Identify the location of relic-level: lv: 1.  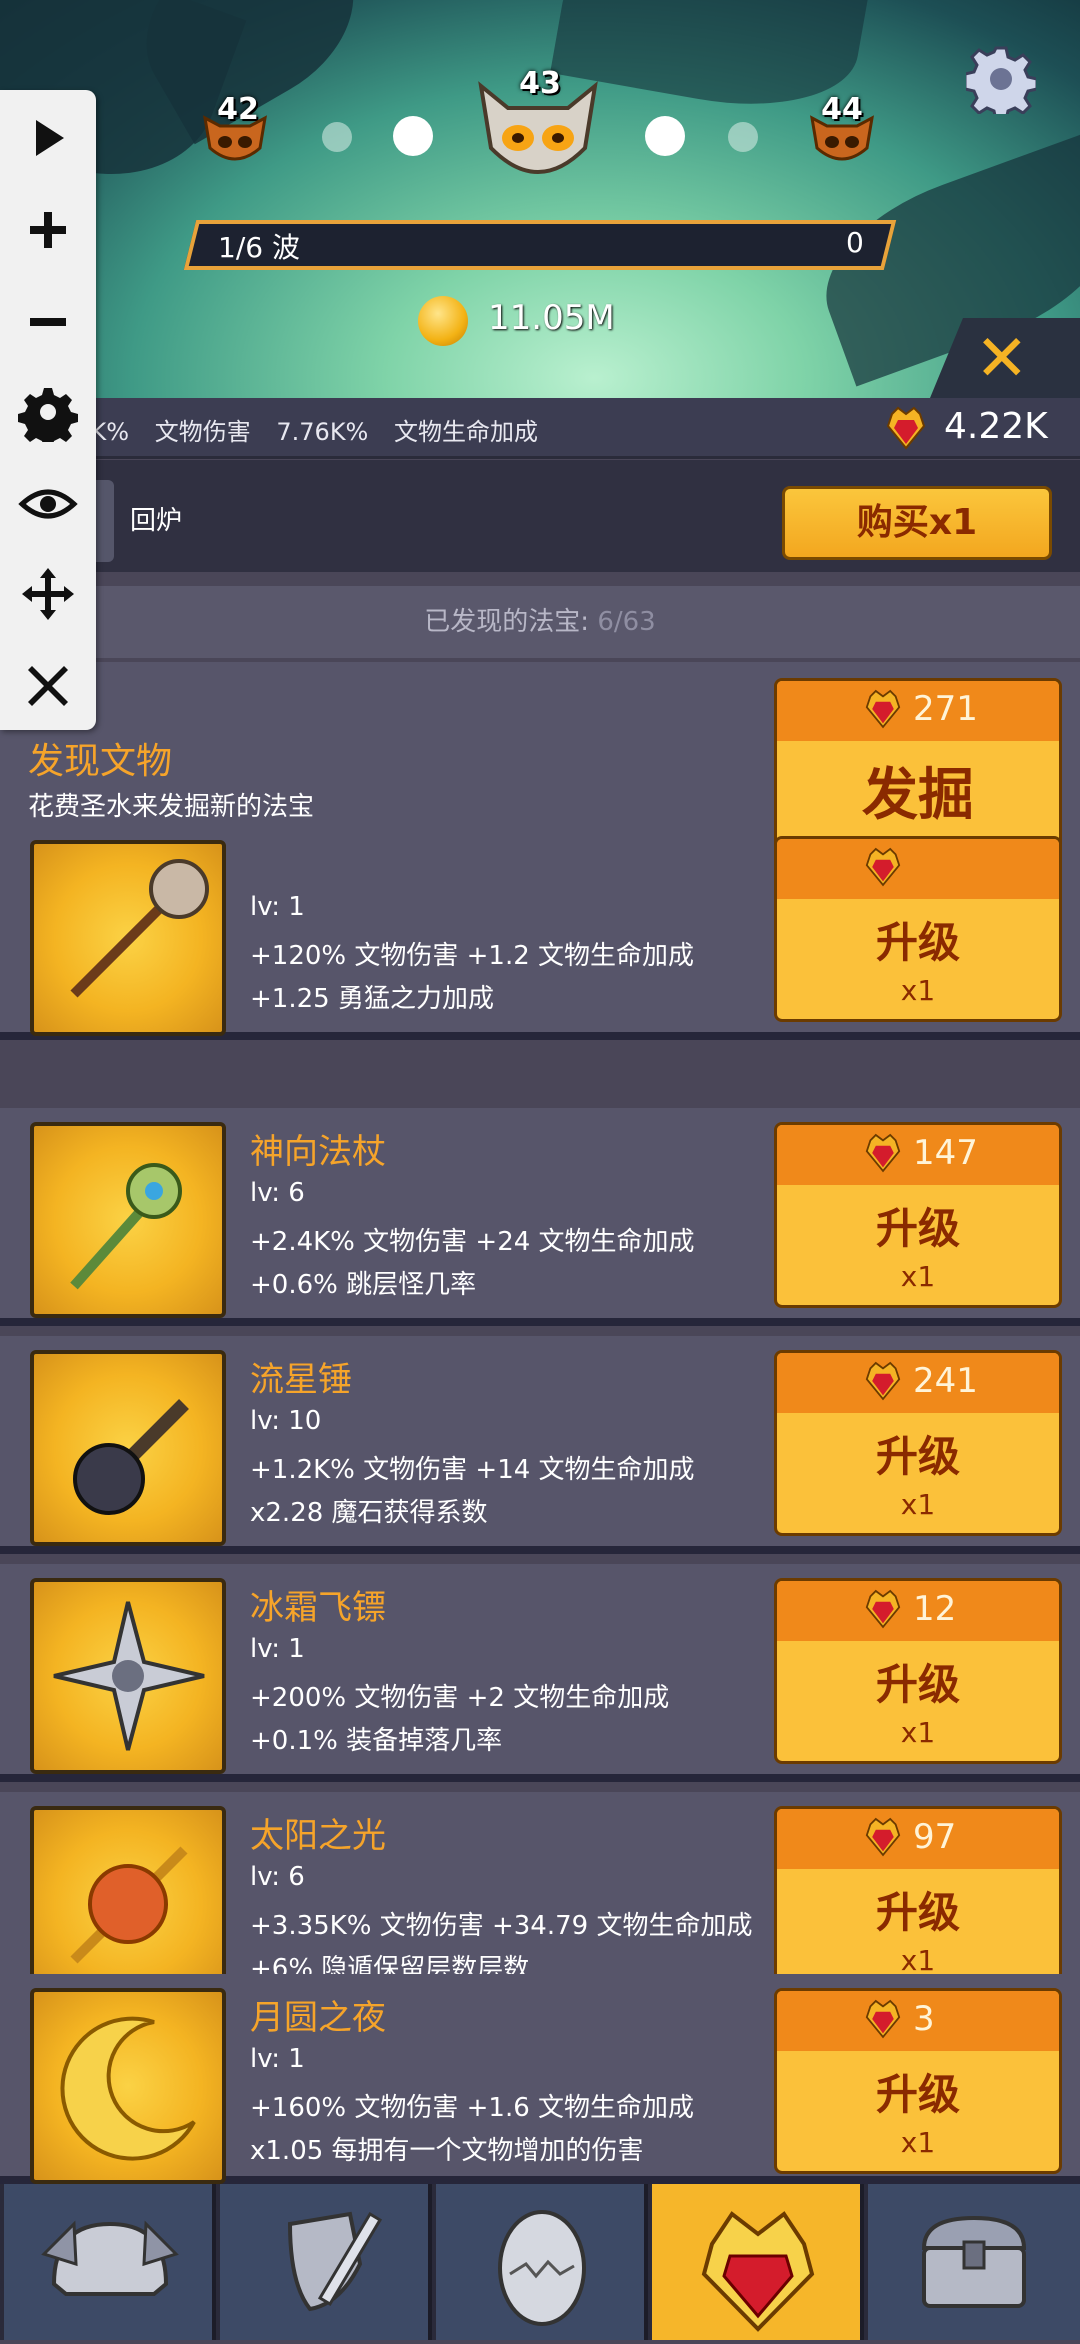
(277, 907).